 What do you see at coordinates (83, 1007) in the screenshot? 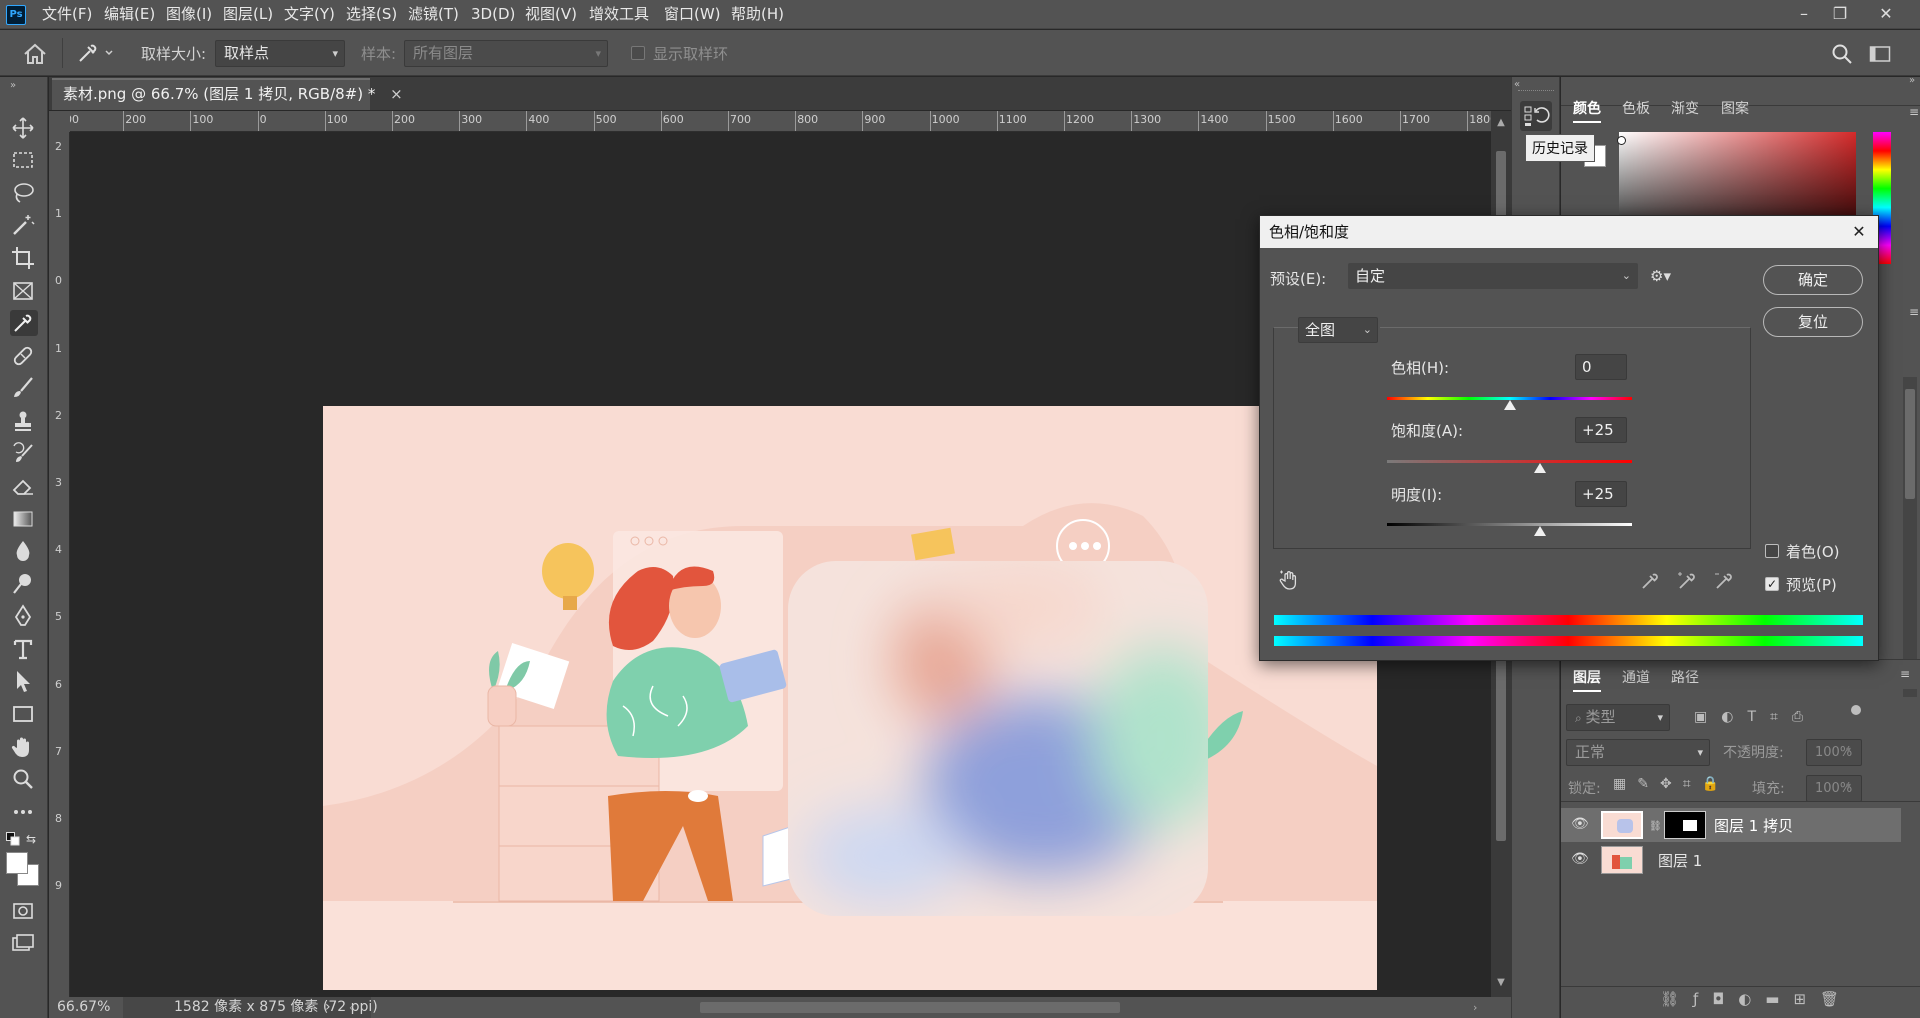
I see `zoom-level: 66.67%` at bounding box center [83, 1007].